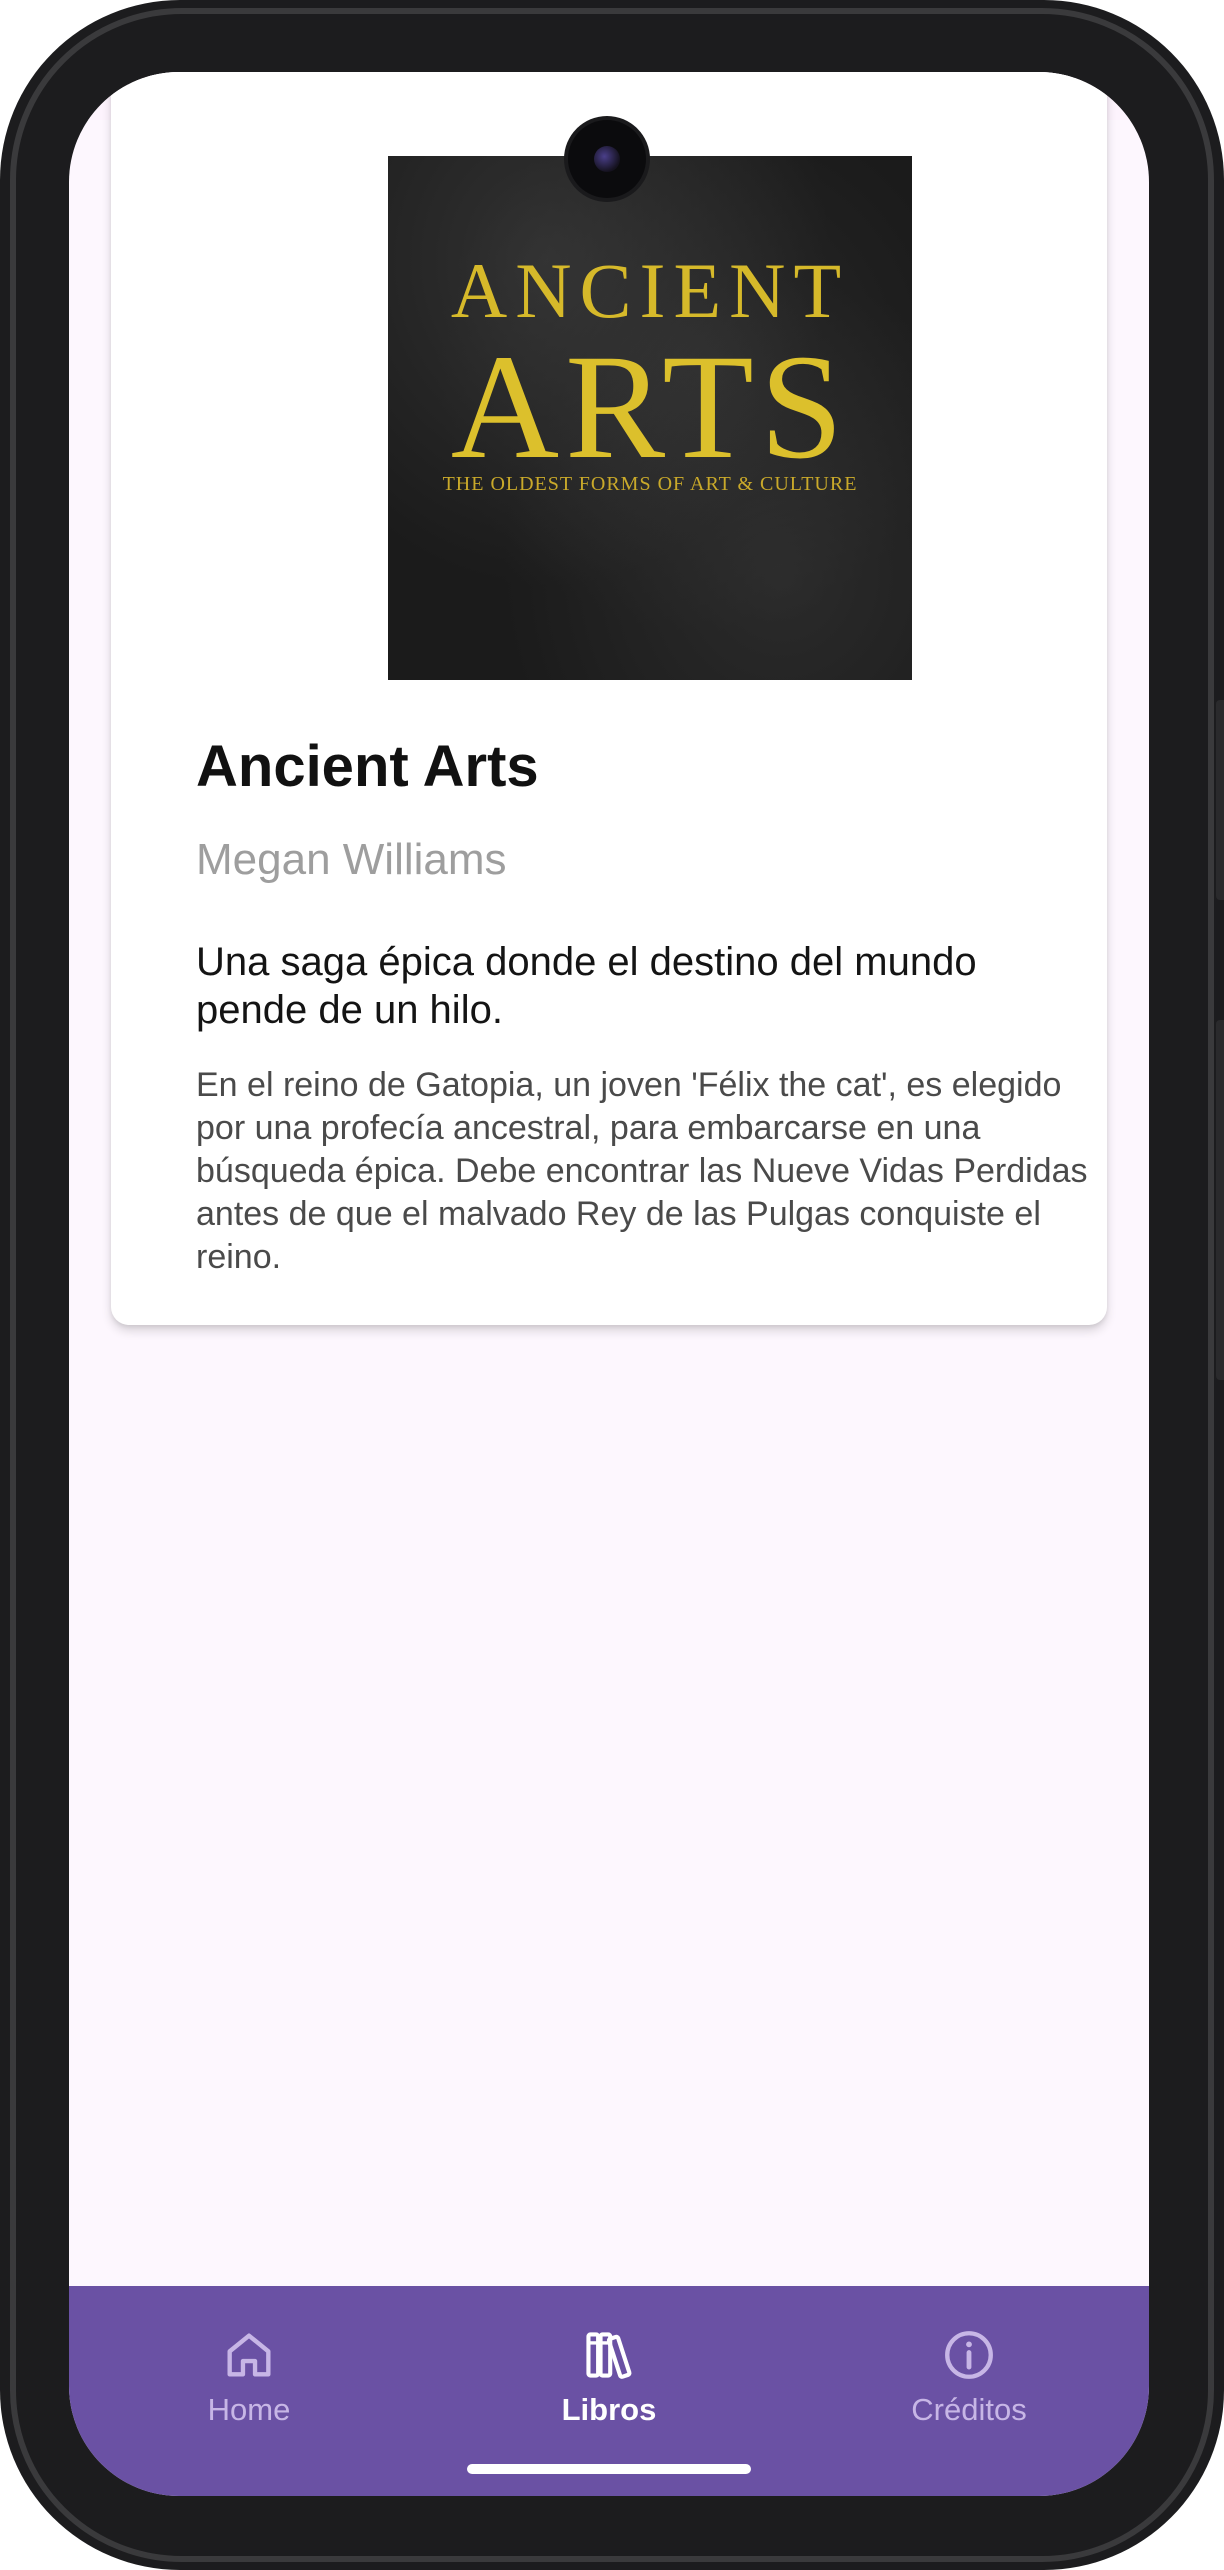  Describe the element at coordinates (609, 2381) in the screenshot. I see `nav-item-libros: Libros` at that location.